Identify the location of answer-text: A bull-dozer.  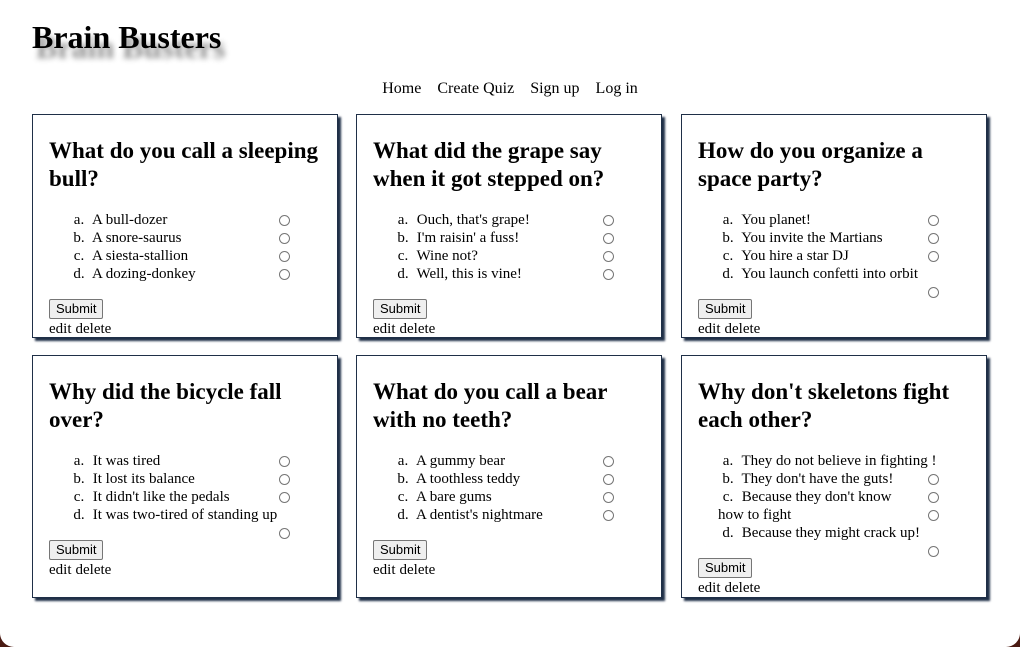
(129, 220).